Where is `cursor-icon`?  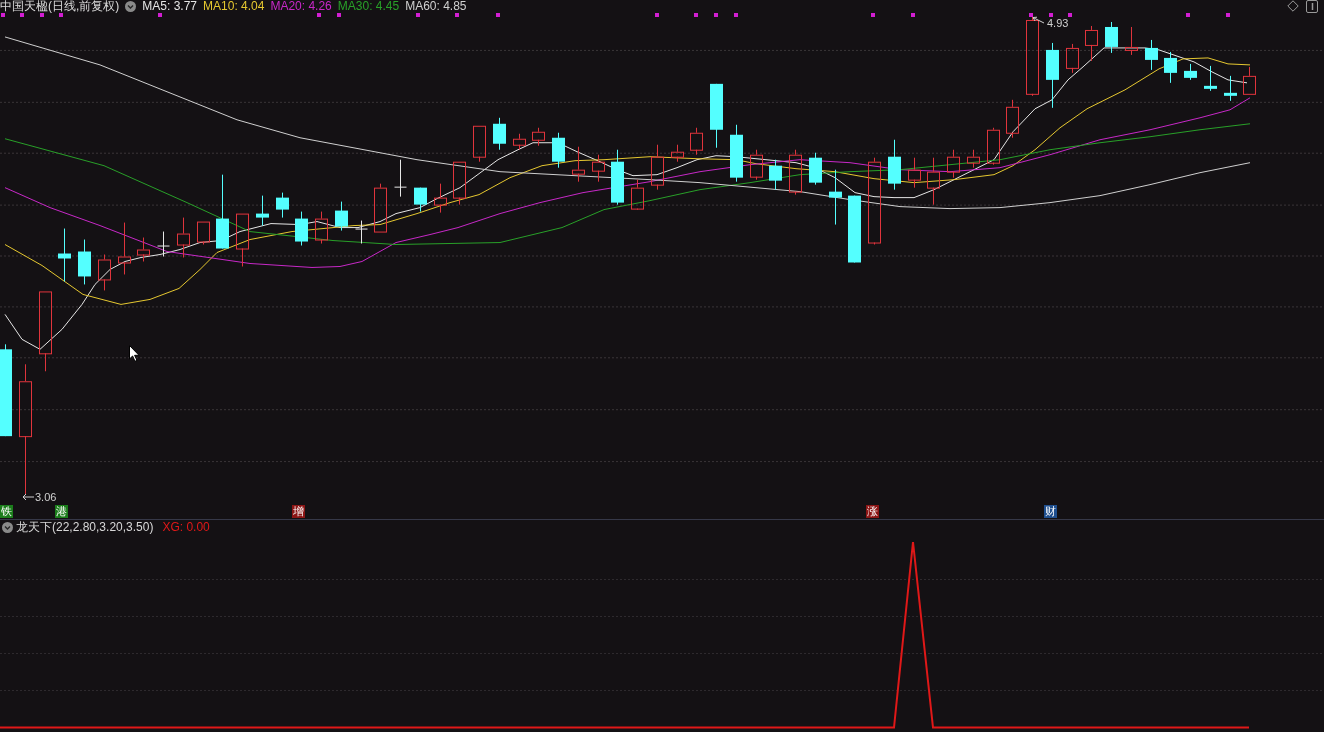 cursor-icon is located at coordinates (134, 353).